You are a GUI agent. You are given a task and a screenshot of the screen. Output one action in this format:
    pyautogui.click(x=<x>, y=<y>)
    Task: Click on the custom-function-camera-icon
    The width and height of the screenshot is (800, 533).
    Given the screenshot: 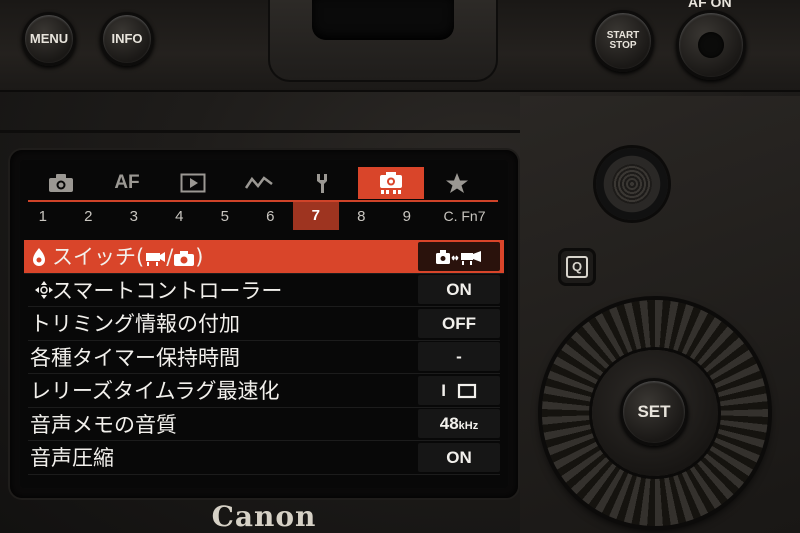 What is the action you would take?
    pyautogui.click(x=391, y=183)
    